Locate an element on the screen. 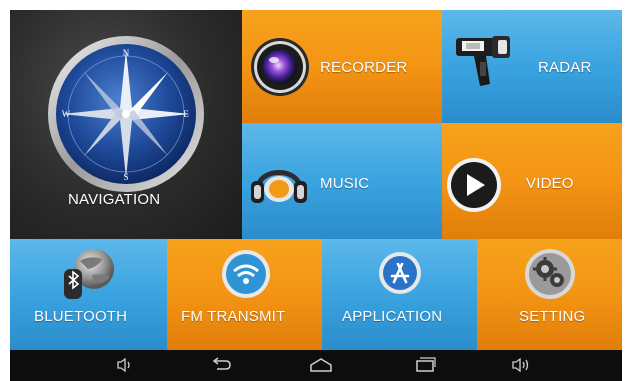 Image resolution: width=630 pixels, height=381 pixels. bluetooth-tile: BLUETOOTH is located at coordinates (88, 294).